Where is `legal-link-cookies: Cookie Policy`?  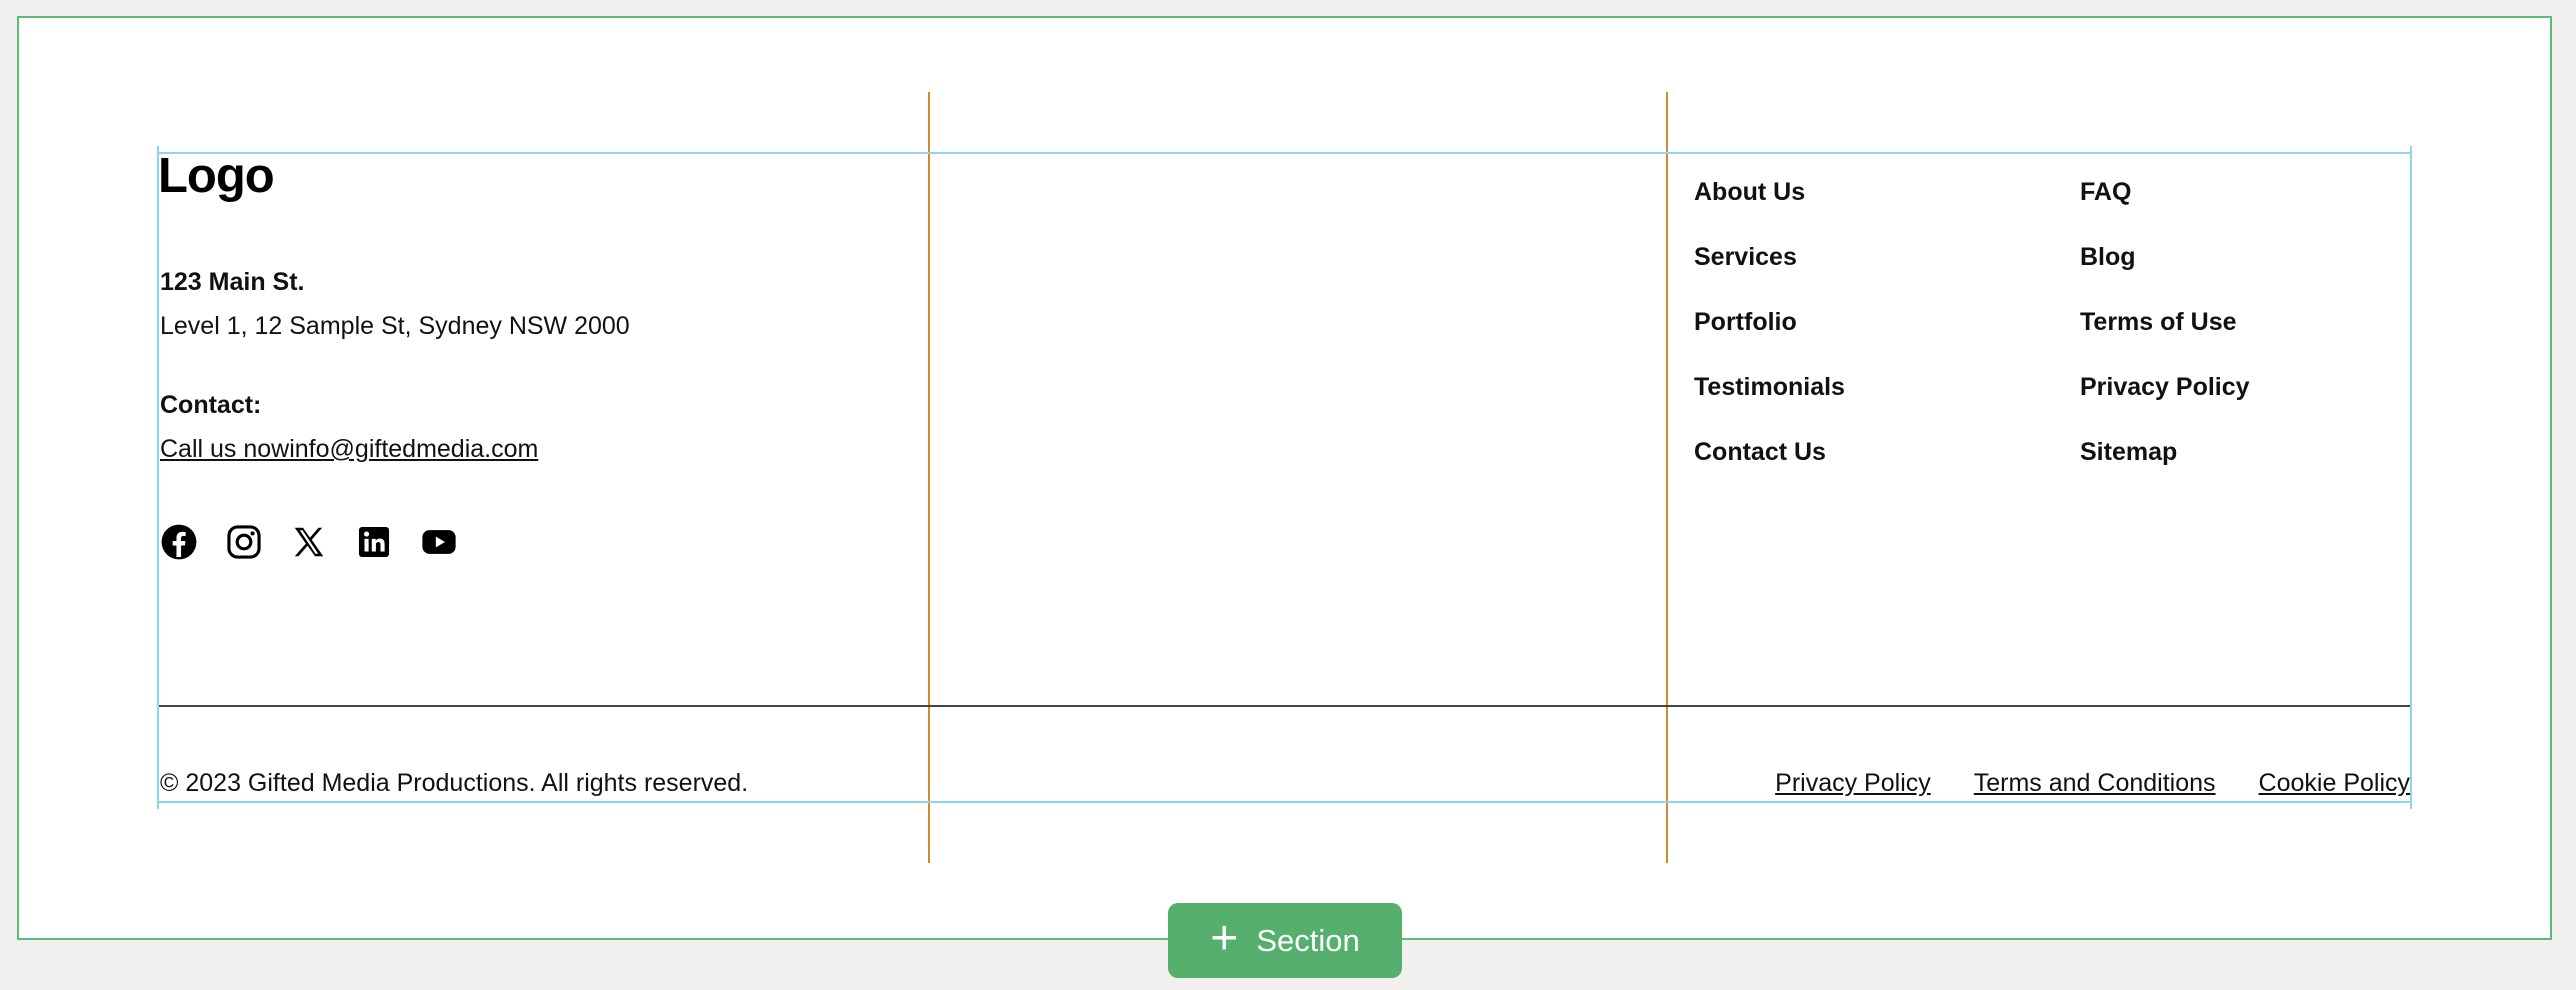
legal-link-cookies: Cookie Policy is located at coordinates (2334, 783).